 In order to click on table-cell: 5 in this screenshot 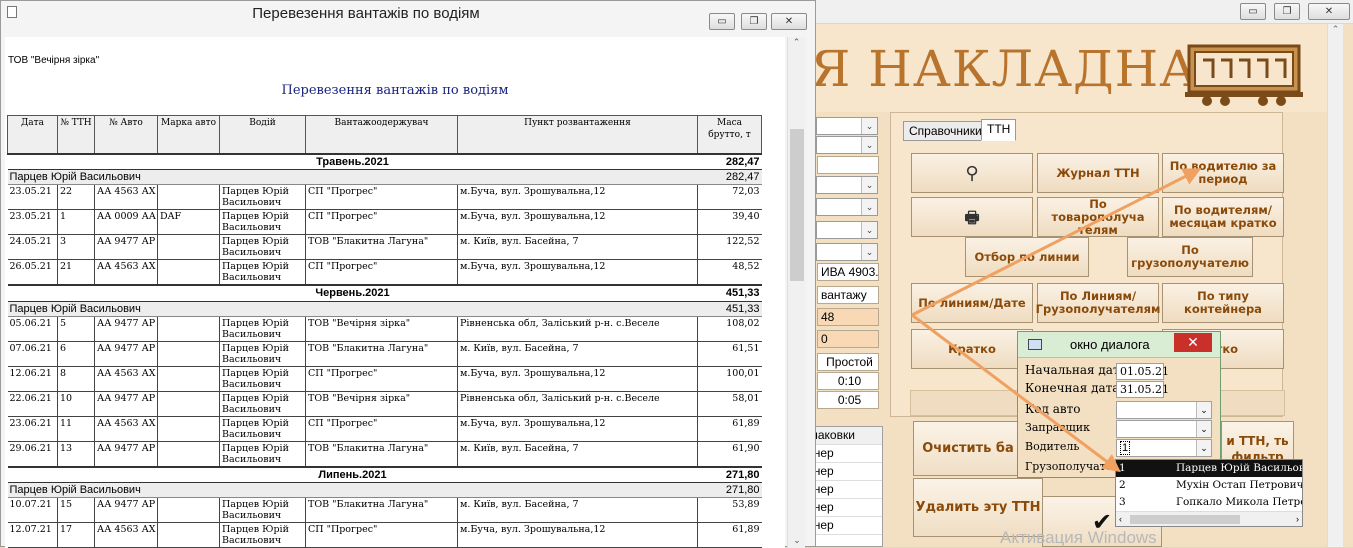, I will do `click(76, 329)`.